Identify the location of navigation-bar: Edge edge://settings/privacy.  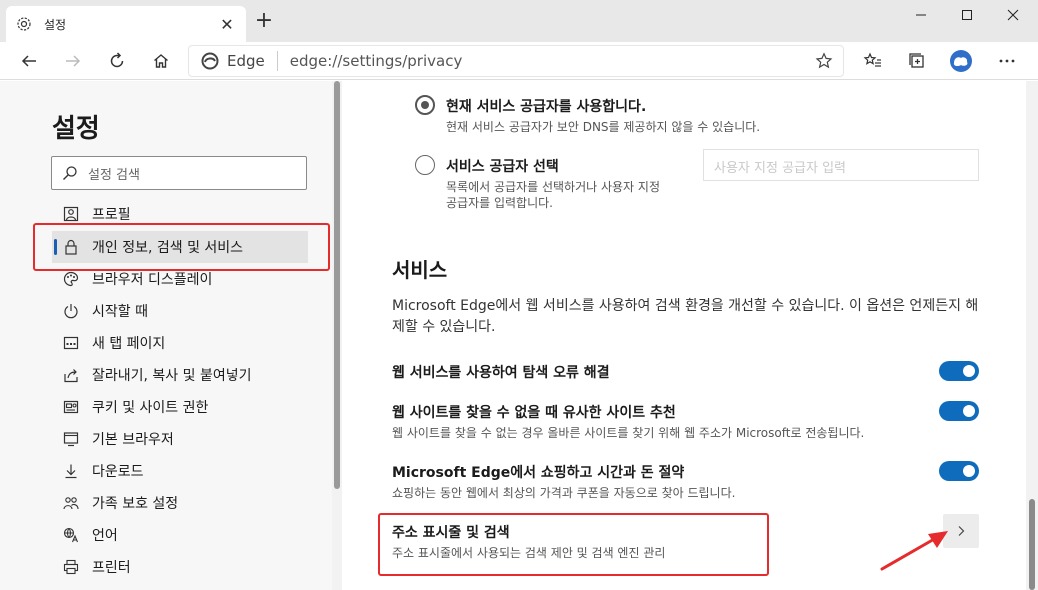
(519, 61).